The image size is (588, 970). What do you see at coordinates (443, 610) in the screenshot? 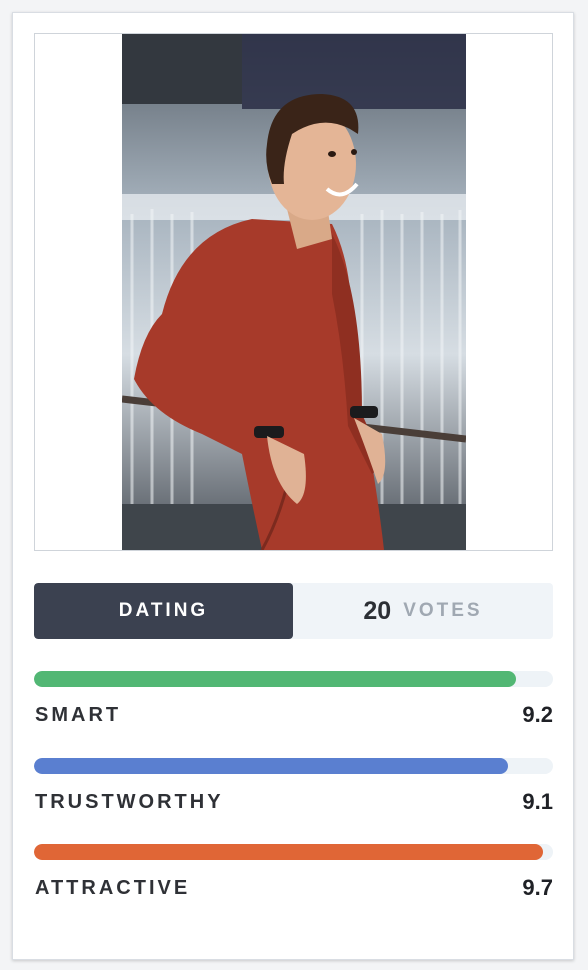
I see `votes-label: VOTES` at bounding box center [443, 610].